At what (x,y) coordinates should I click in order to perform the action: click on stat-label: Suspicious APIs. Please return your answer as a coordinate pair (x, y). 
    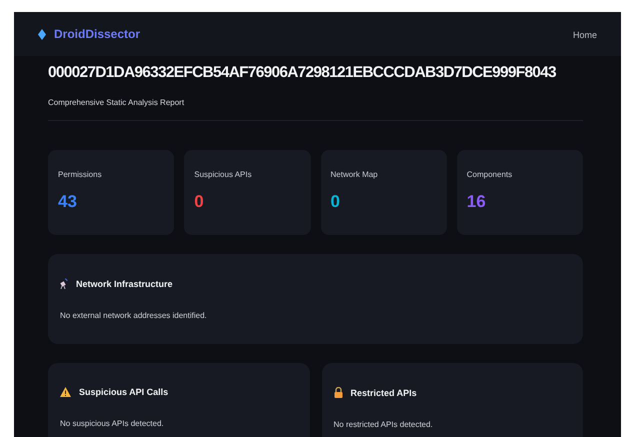
    Looking at the image, I should click on (223, 174).